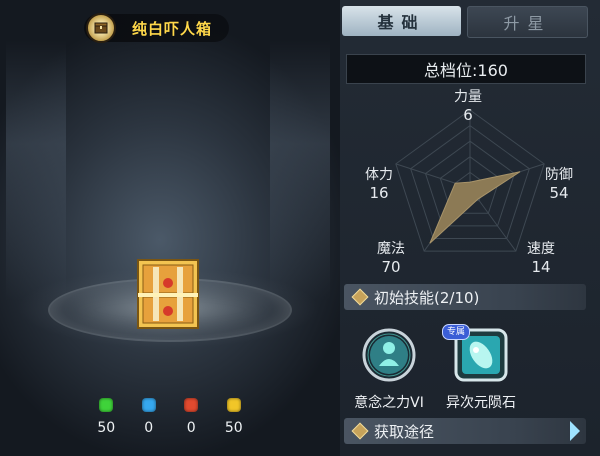 The image size is (600, 456). What do you see at coordinates (456, 332) in the screenshot?
I see `exclusive-badge: 专属` at bounding box center [456, 332].